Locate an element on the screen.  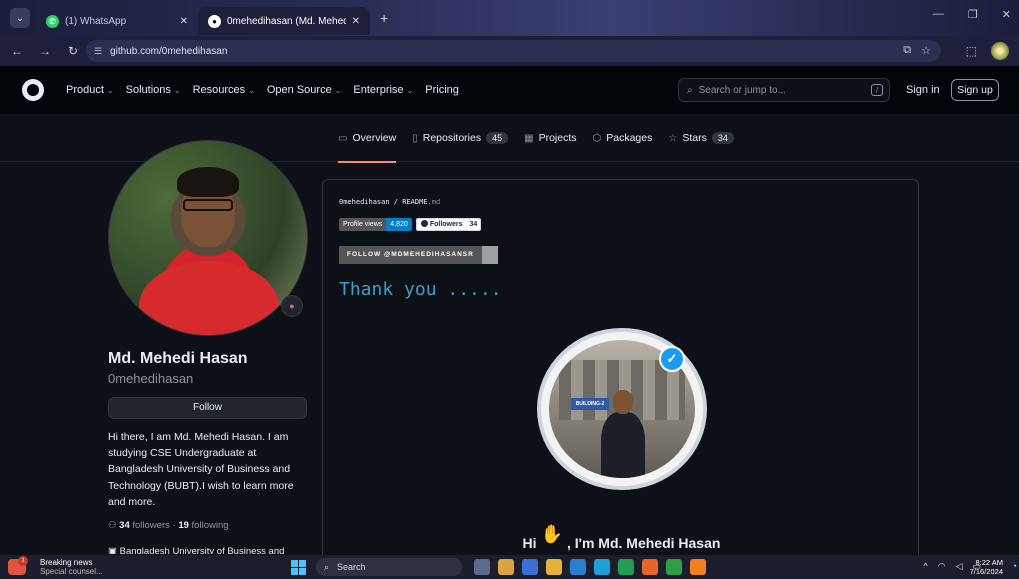
tab-stars: ☆ Stars 34 is located at coordinates (701, 138).